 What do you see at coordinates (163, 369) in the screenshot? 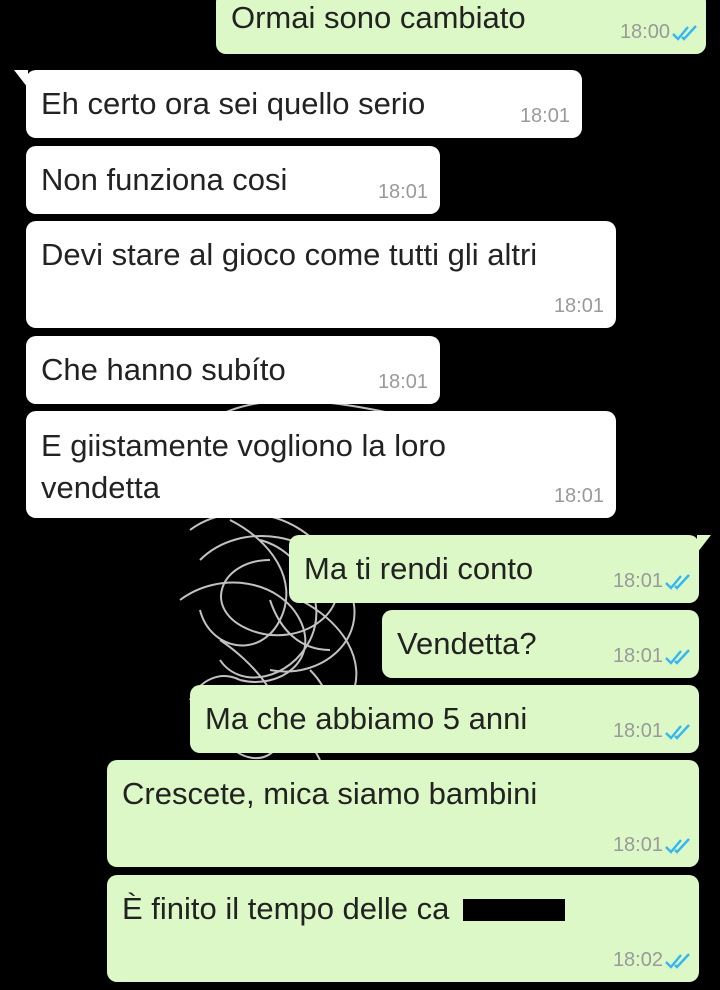
I see `message-text: Che hanno subíto` at bounding box center [163, 369].